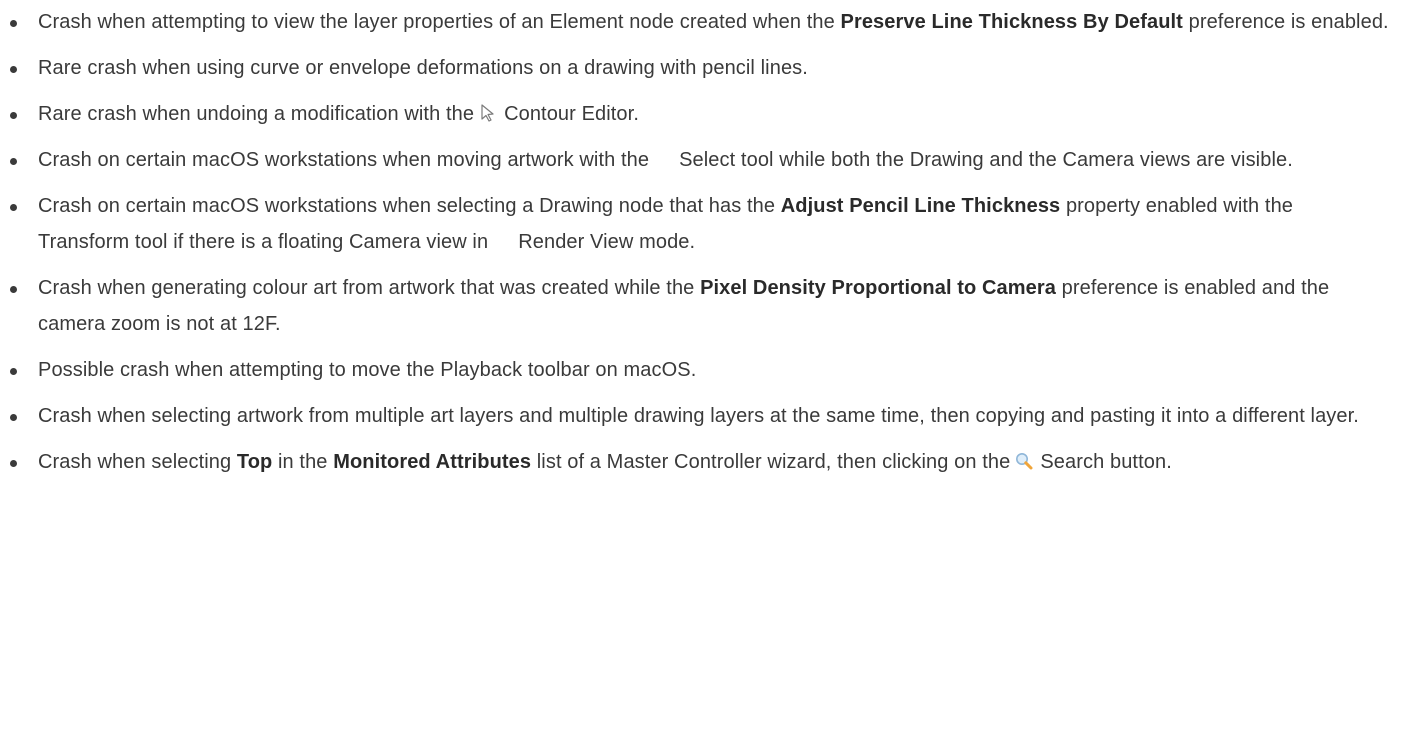 Image resolution: width=1403 pixels, height=751 pixels. What do you see at coordinates (878, 288) in the screenshot?
I see `preference-name: Pixel Density Proportional to Camera` at bounding box center [878, 288].